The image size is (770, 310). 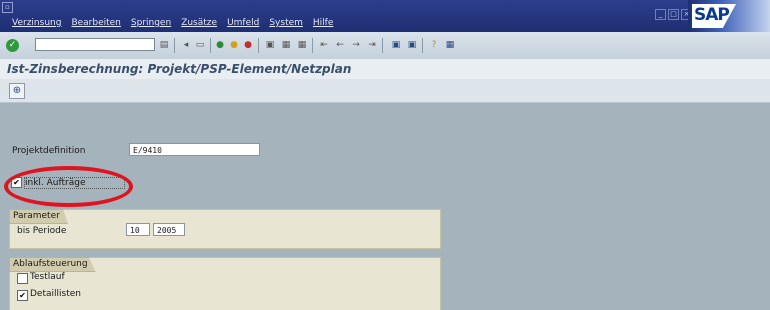 I want to click on ablaufsteuerung-group: Ablaufsteuerung, so click(x=225, y=283).